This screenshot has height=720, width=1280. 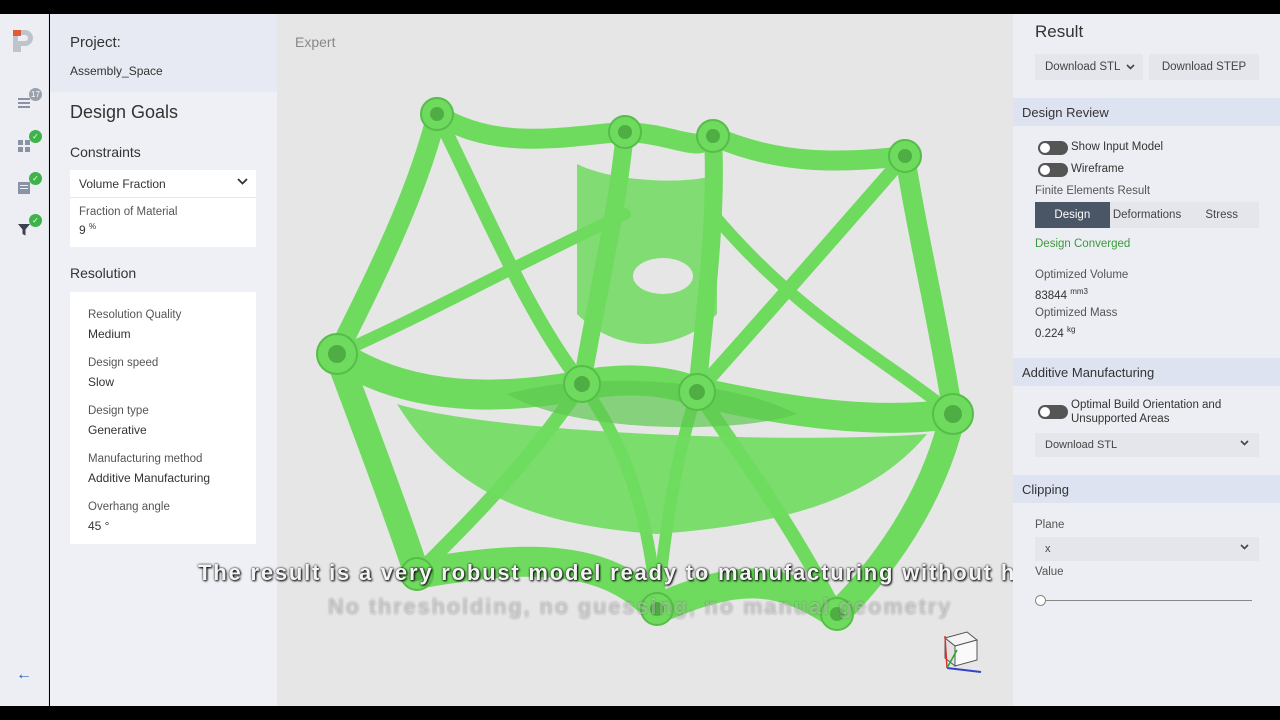 I want to click on volume-fraction-label: Volume Fraction, so click(x=122, y=184).